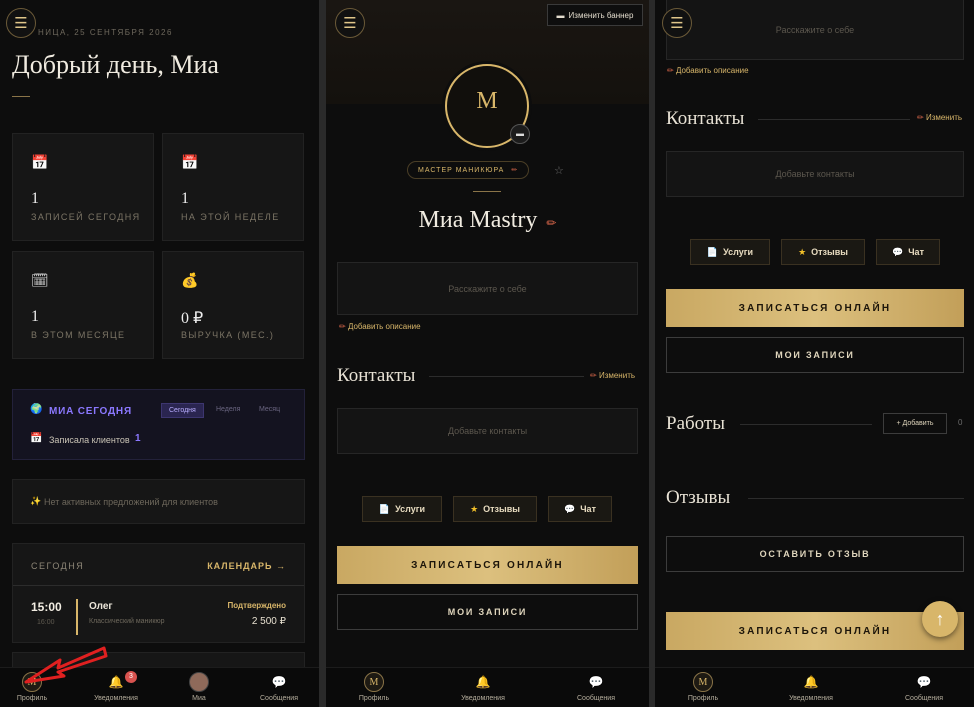 This screenshot has width=974, height=707. What do you see at coordinates (478, 220) in the screenshot?
I see `name-text: Миа Mastry` at bounding box center [478, 220].